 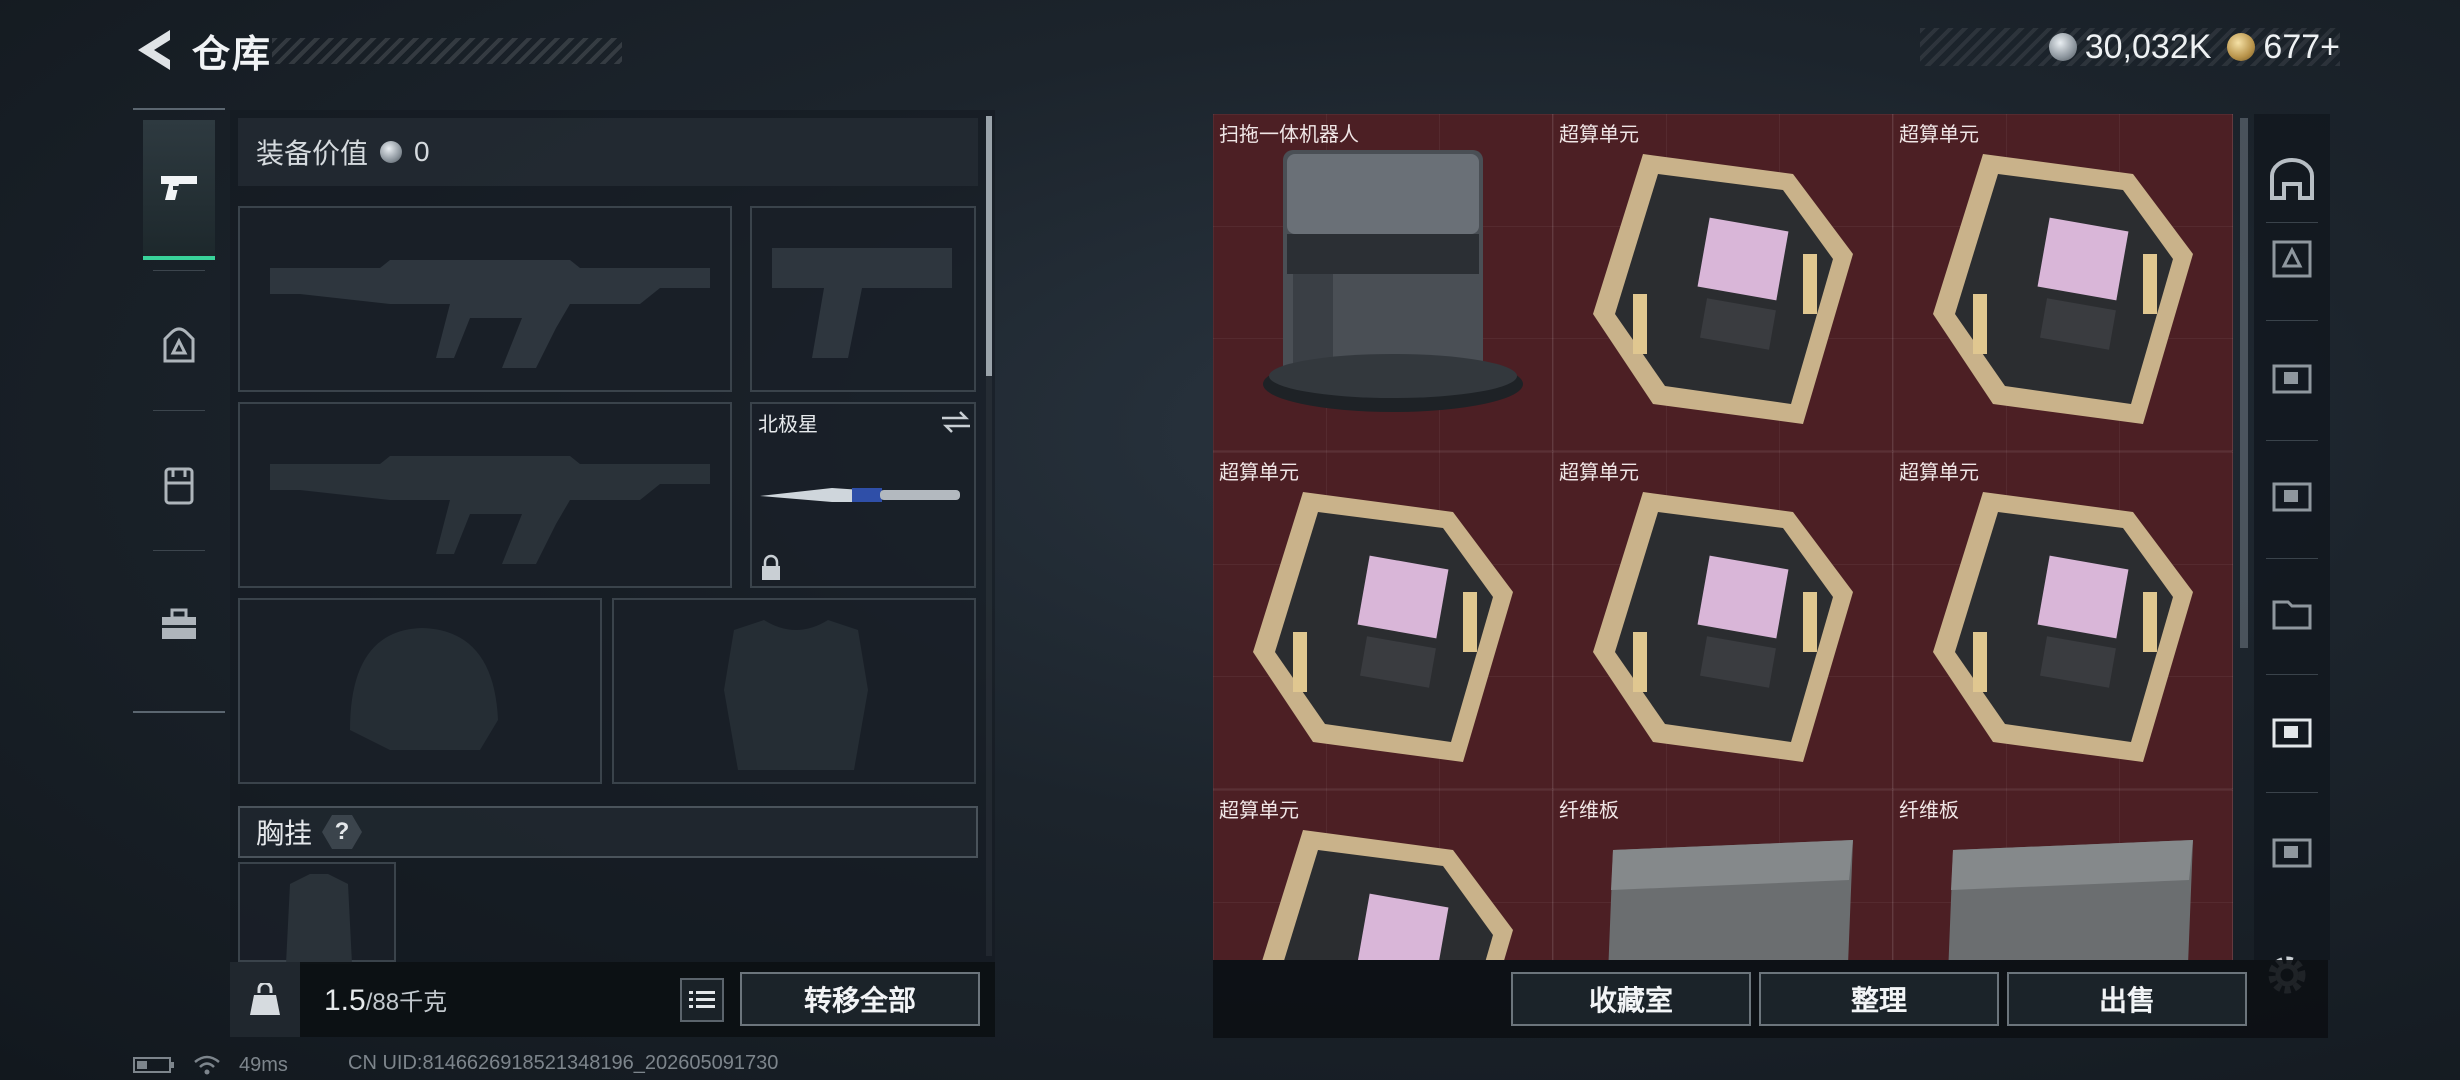 What do you see at coordinates (1393, 281) in the screenshot?
I see `robot-vacuum-icon` at bounding box center [1393, 281].